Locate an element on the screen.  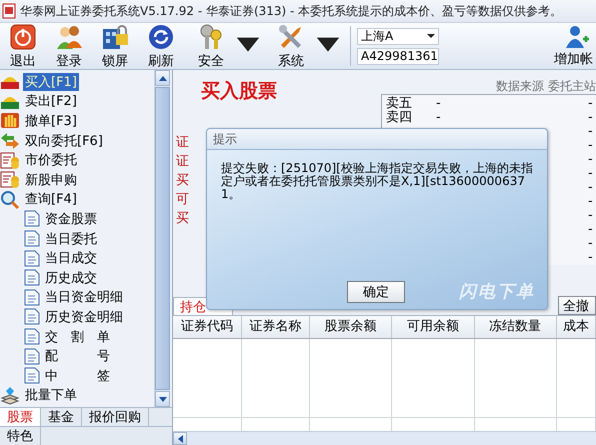
horizontal-scrollbar is located at coordinates (384, 438).